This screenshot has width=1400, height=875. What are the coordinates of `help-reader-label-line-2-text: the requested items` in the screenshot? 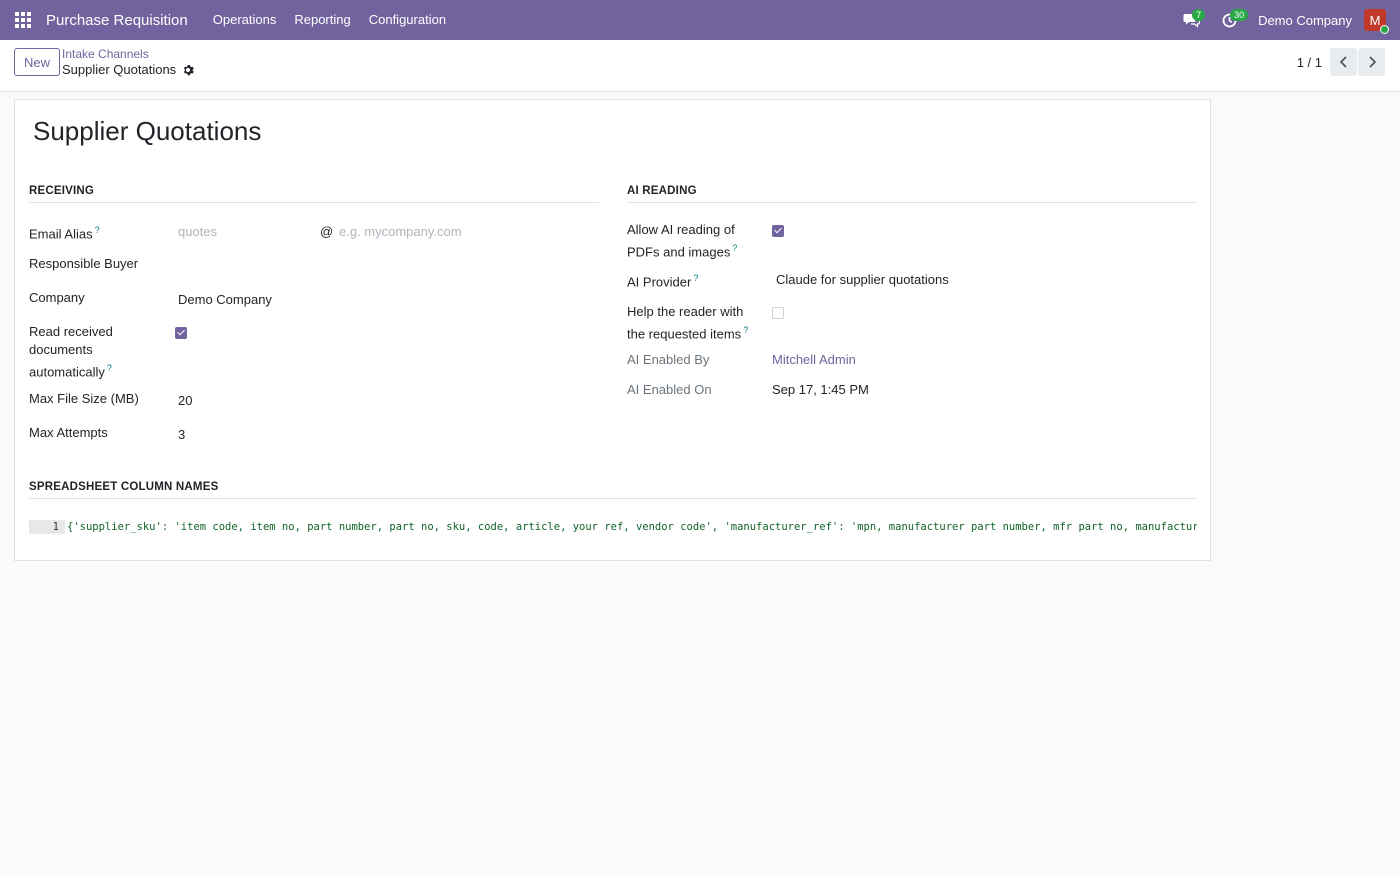 It's located at (684, 334).